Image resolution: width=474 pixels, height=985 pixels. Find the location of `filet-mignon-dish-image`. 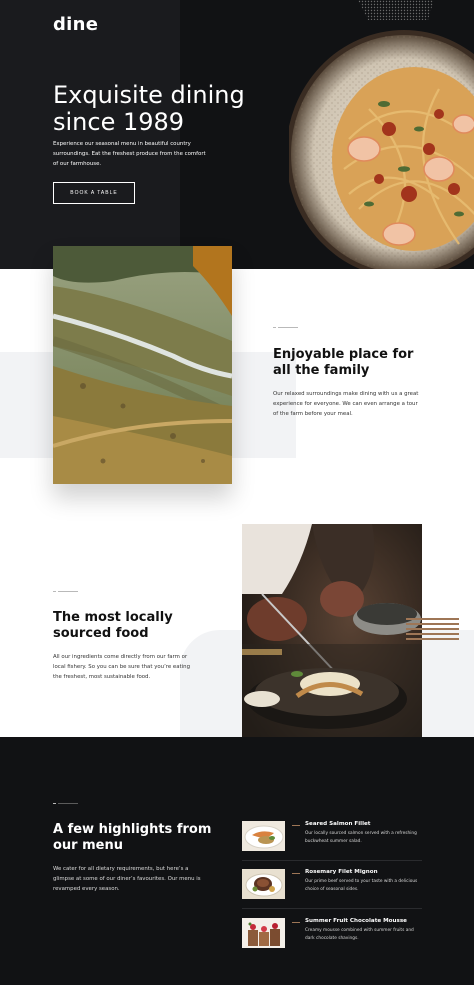

filet-mignon-dish-image is located at coordinates (263, 884).